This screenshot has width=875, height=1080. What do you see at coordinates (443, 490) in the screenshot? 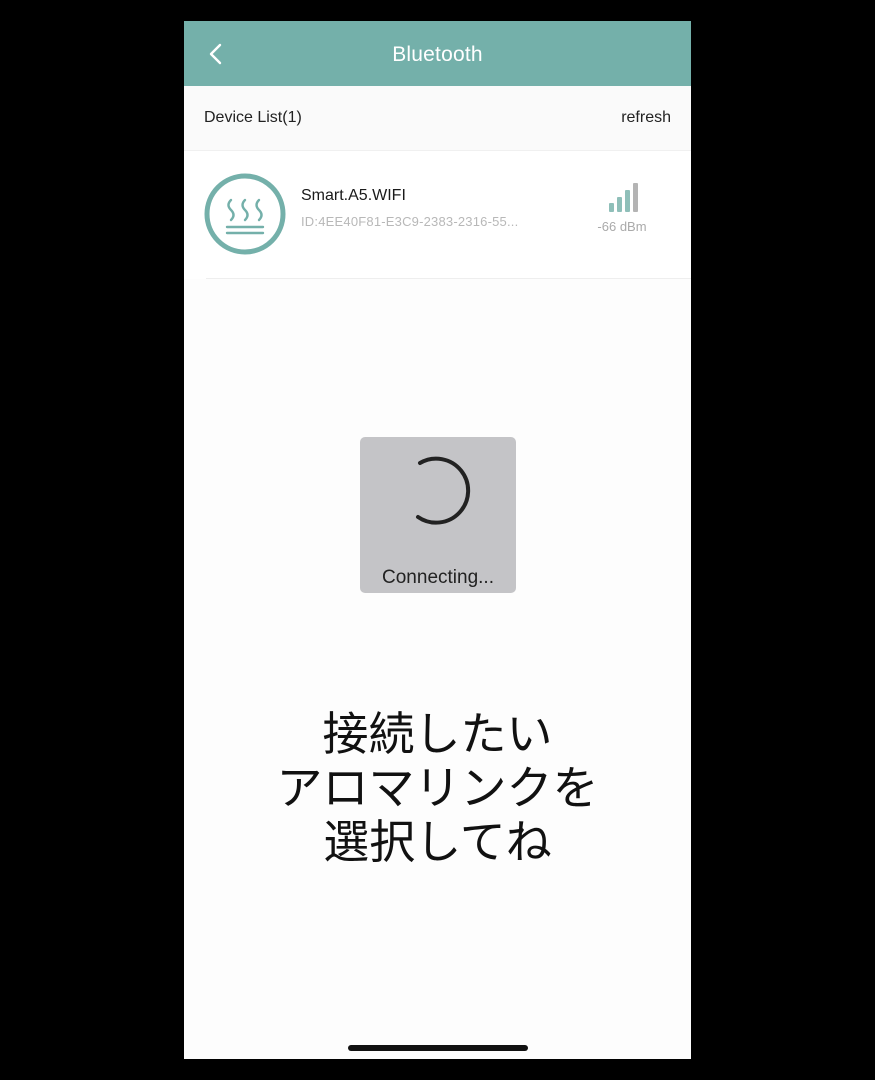
I see `spinner-icon` at bounding box center [443, 490].